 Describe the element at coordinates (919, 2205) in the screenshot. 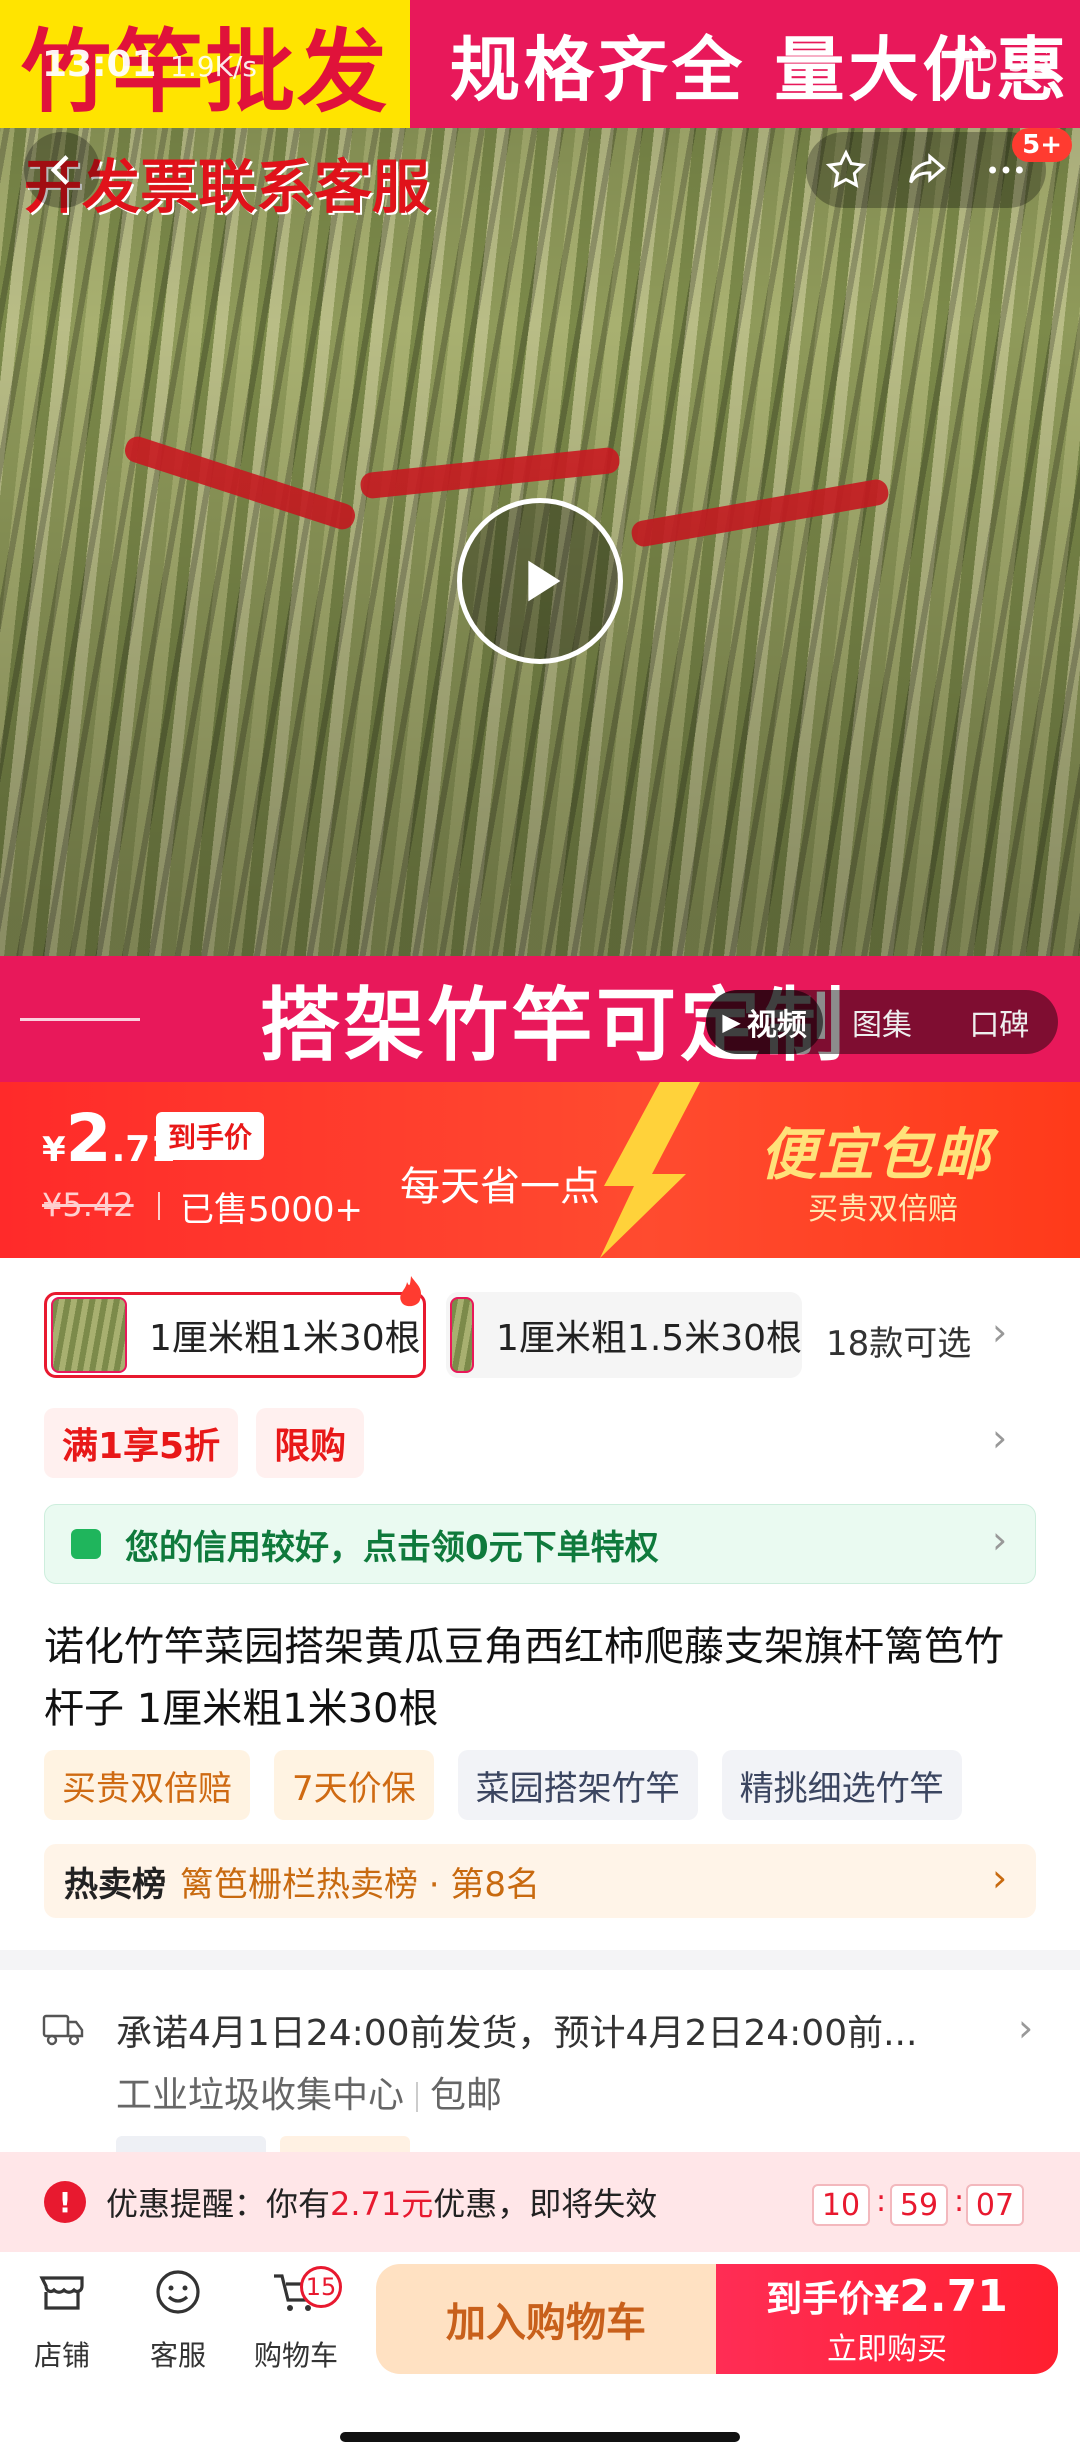

I see `countdown-minutes: 59` at that location.